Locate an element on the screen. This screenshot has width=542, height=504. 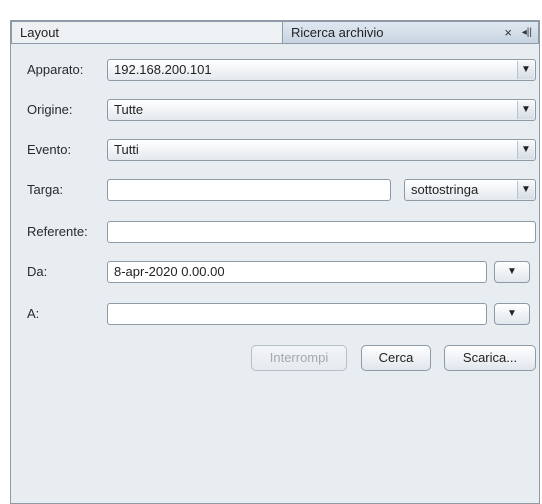
evento-label: Evento: is located at coordinates (49, 149).